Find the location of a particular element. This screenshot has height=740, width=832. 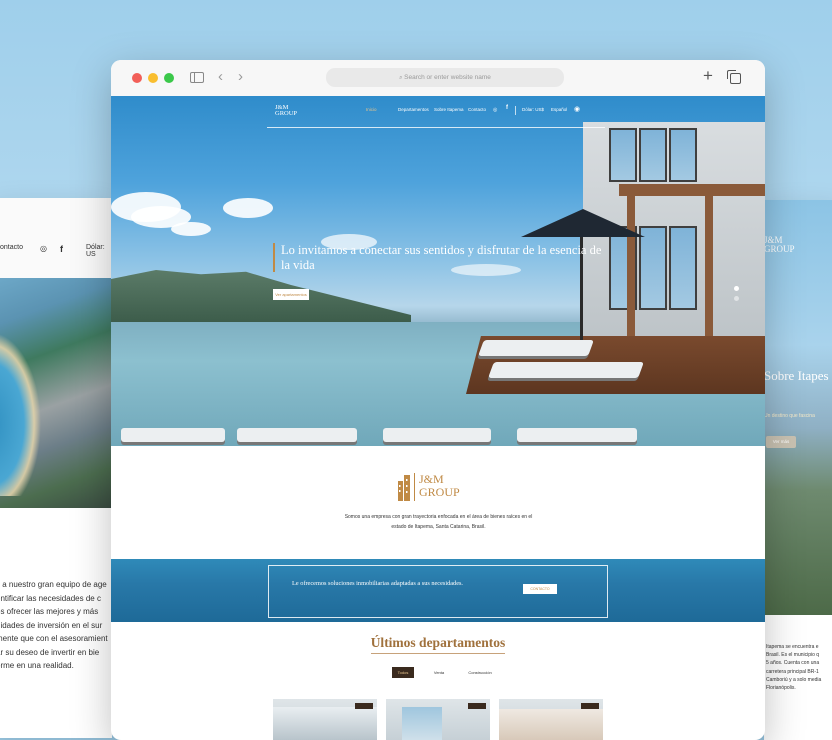

tabs-icon is located at coordinates (734, 77).